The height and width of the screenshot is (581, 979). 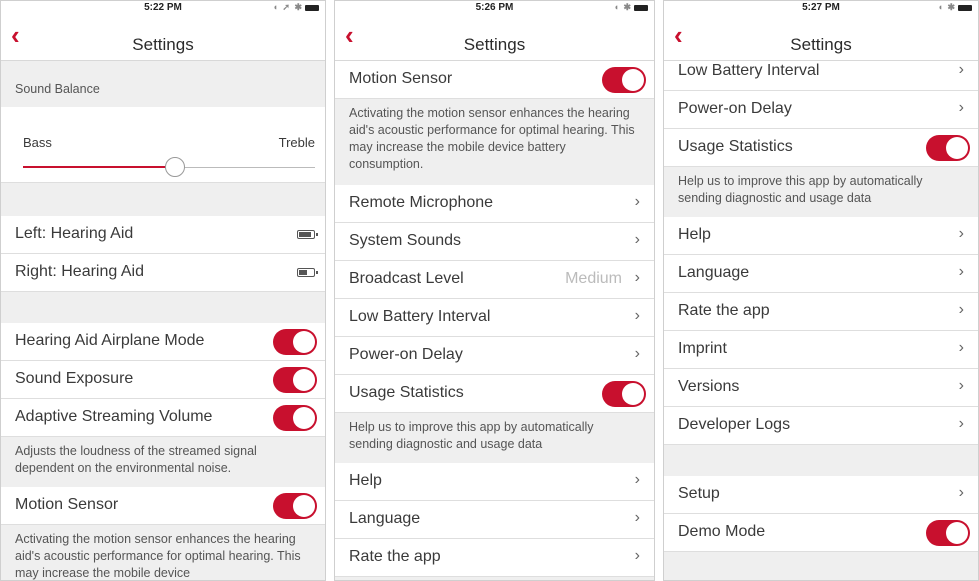 What do you see at coordinates (699, 493) in the screenshot?
I see `row-label: Setup` at bounding box center [699, 493].